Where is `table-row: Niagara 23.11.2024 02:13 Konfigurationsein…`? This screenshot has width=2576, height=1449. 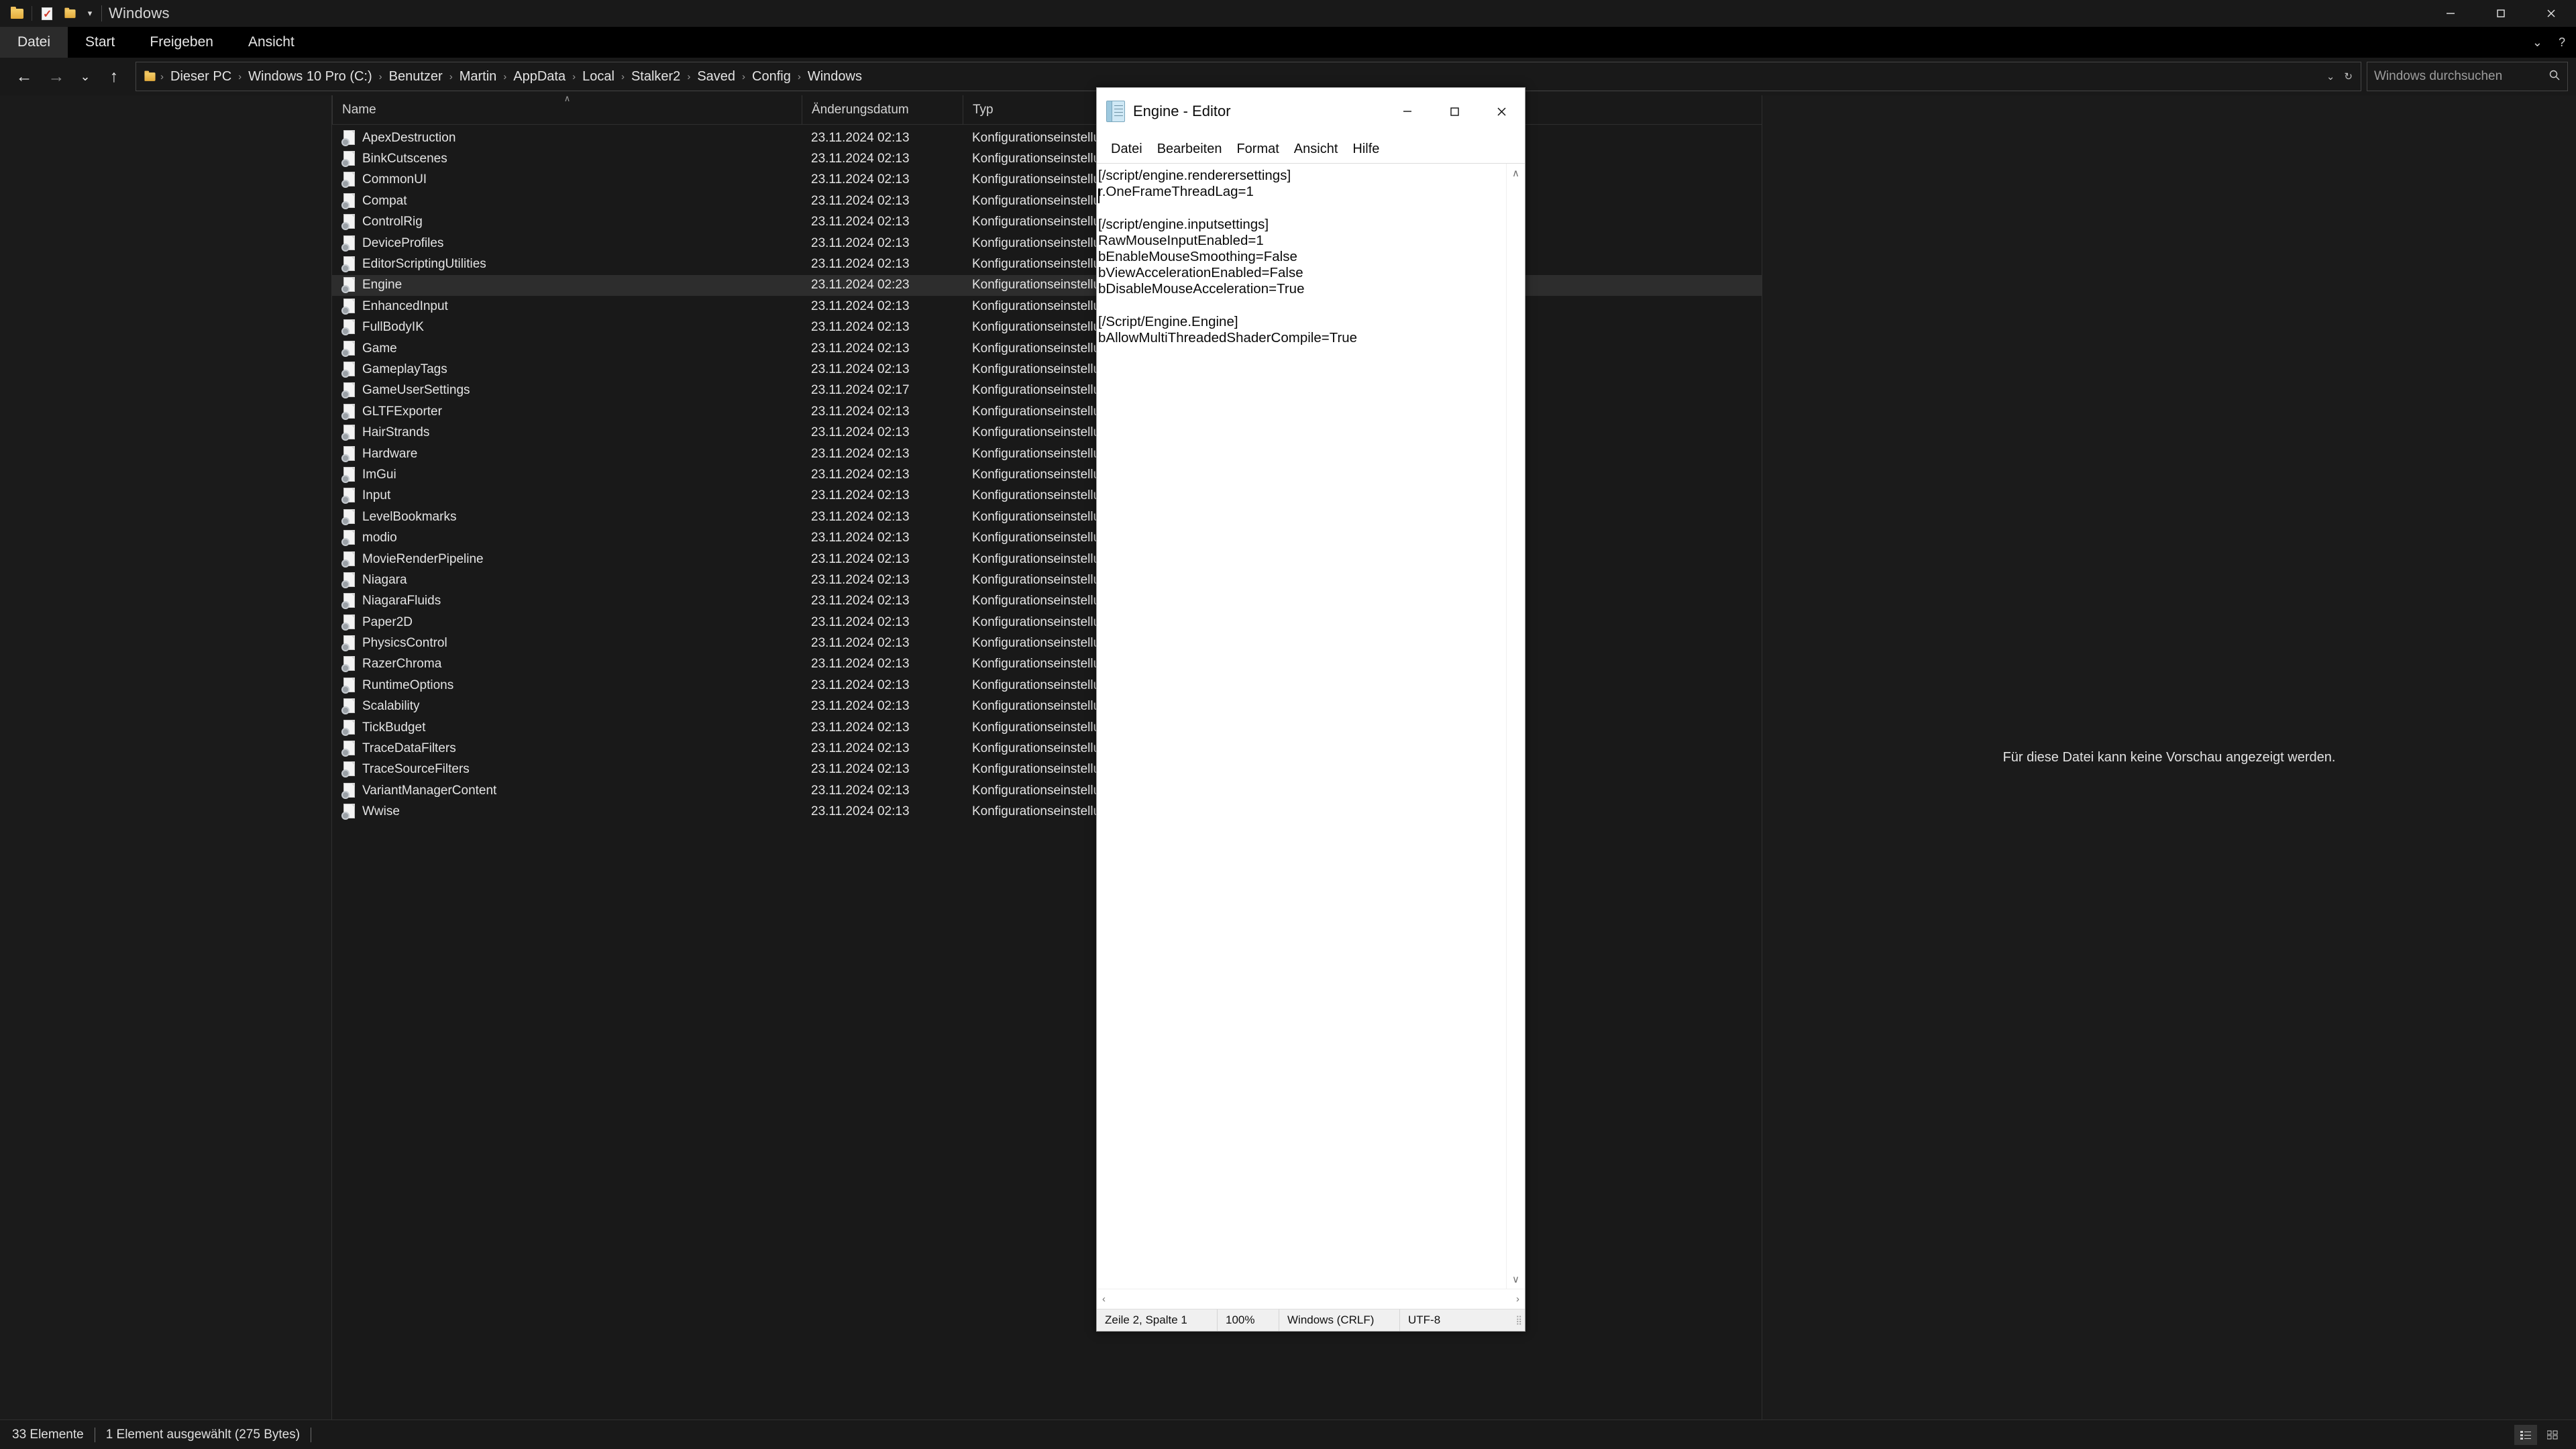 table-row: Niagara 23.11.2024 02:13 Konfigurationsein… is located at coordinates (1047, 580).